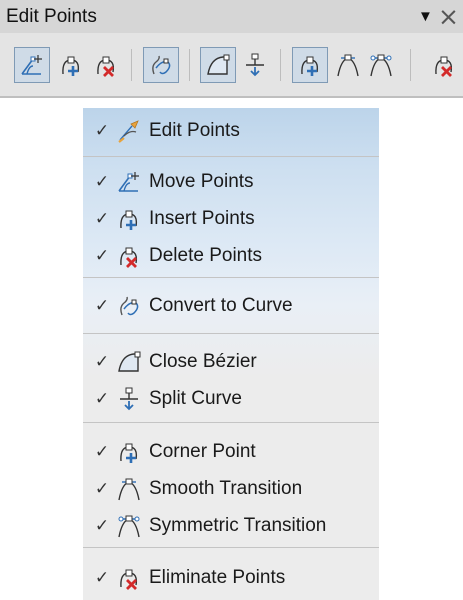 This screenshot has height=600, width=463. Describe the element at coordinates (129, 131) in the screenshot. I see `edit-points-icon` at that location.